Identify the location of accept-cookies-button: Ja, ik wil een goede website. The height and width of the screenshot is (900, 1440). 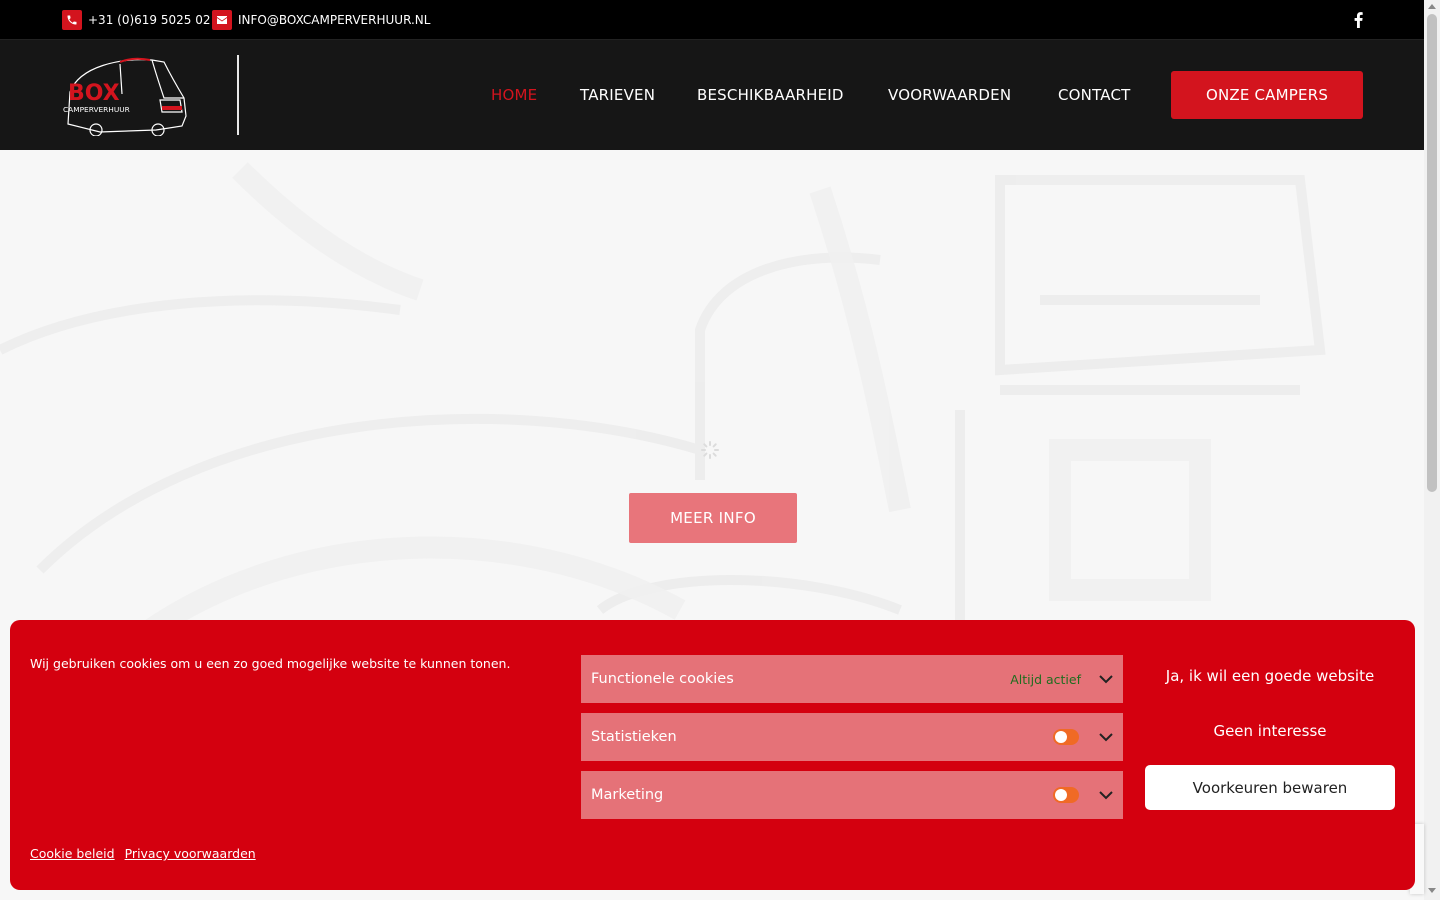
(1270, 676).